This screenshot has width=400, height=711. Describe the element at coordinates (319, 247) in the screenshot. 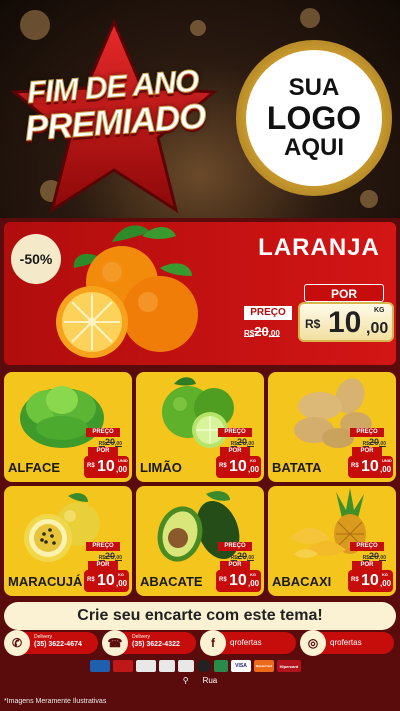

I see `featured-product-name: LARANJA` at that location.